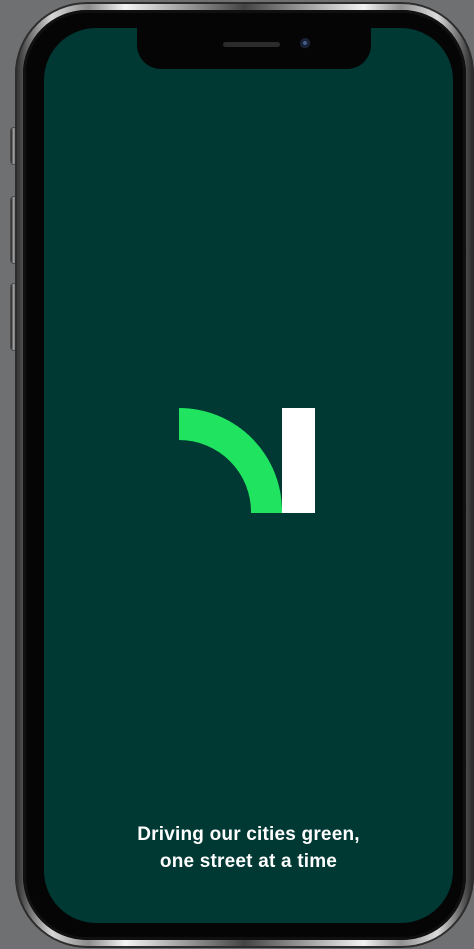 The height and width of the screenshot is (949, 474). Describe the element at coordinates (254, 48) in the screenshot. I see `notch` at that location.